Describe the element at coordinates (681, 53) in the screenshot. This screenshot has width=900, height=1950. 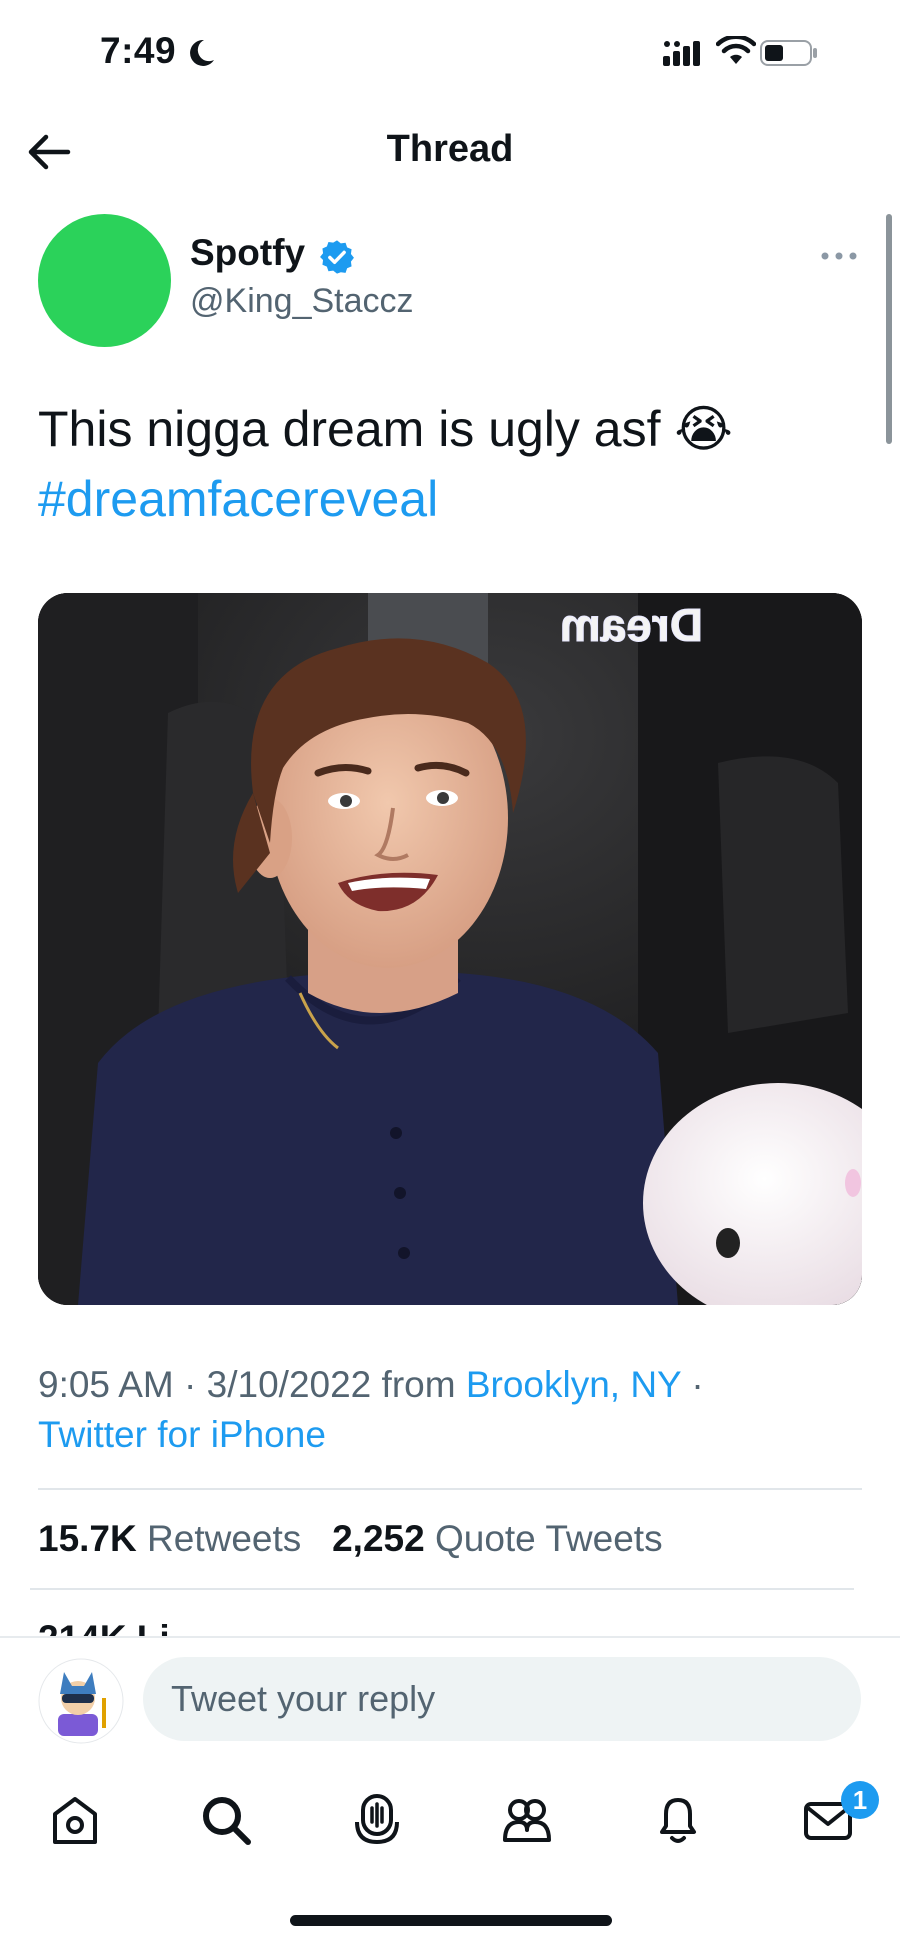
I see `cellular-icon` at that location.